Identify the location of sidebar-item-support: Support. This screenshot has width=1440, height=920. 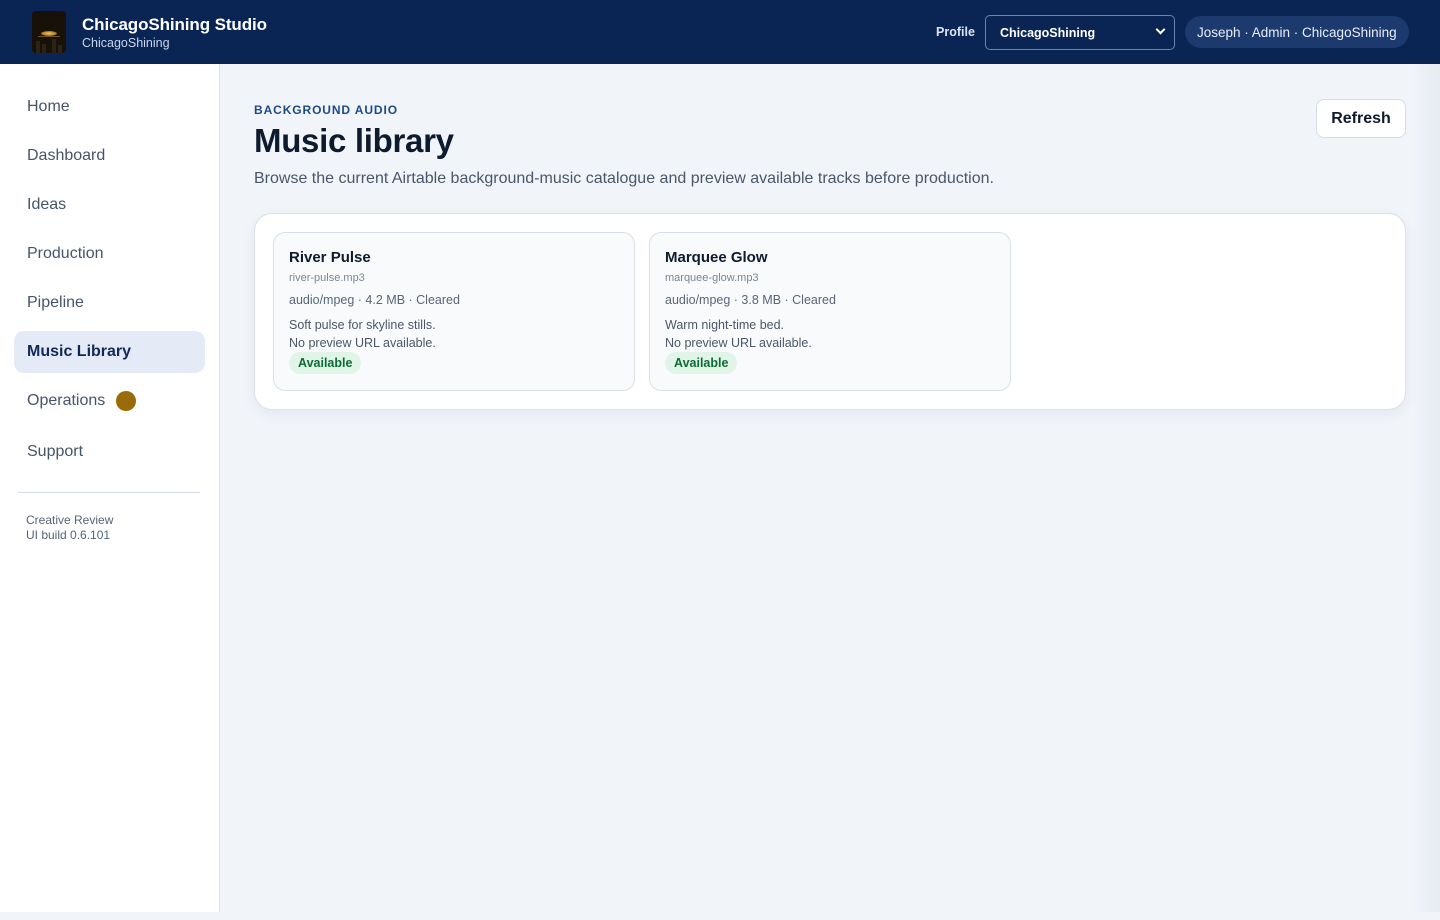
(109, 452).